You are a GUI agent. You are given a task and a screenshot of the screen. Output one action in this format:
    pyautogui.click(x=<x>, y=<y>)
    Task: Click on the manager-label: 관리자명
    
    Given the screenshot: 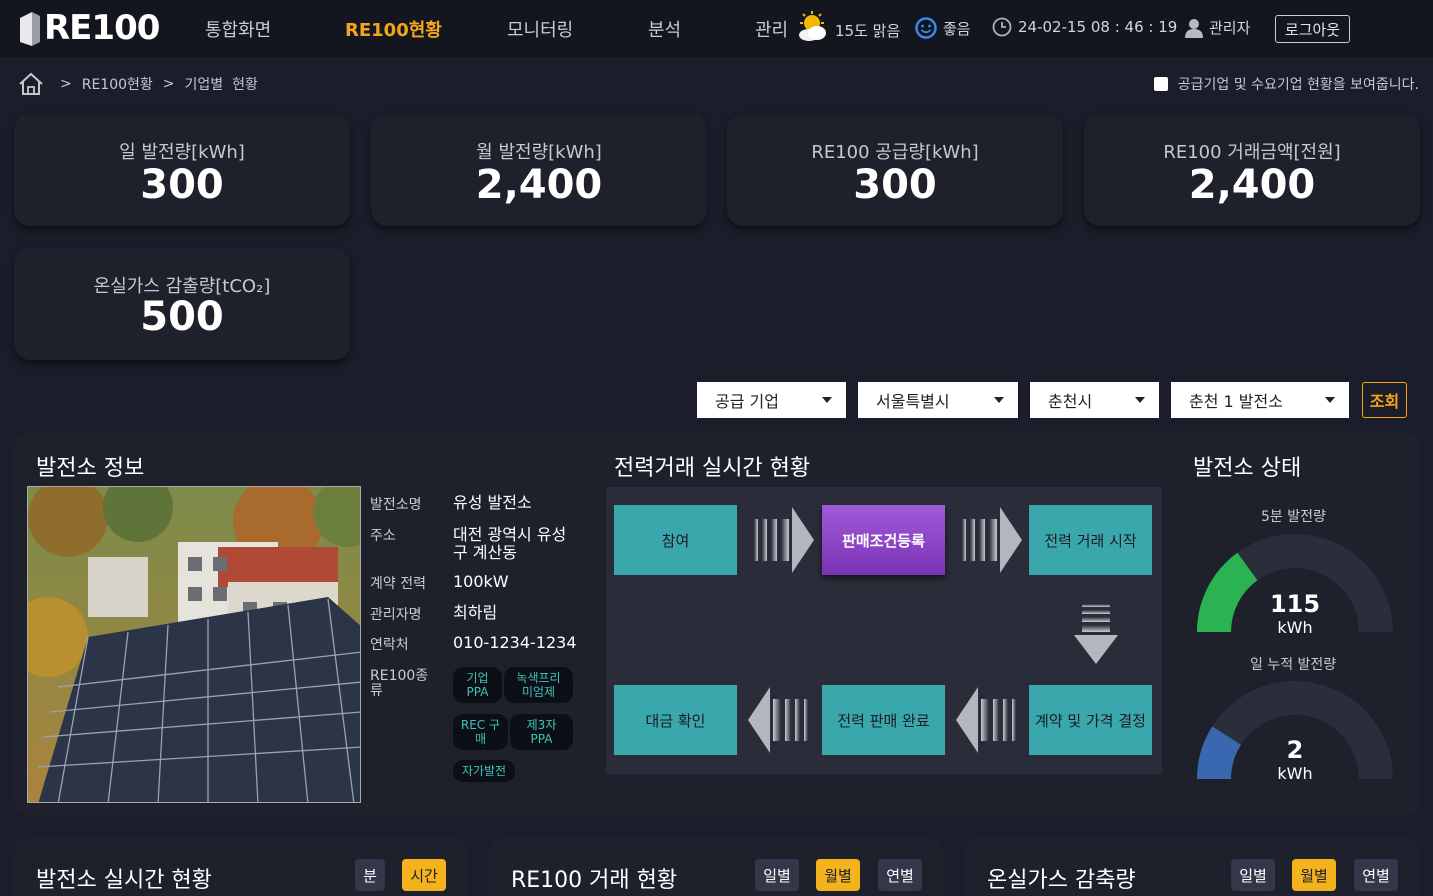 What is the action you would take?
    pyautogui.click(x=396, y=615)
    